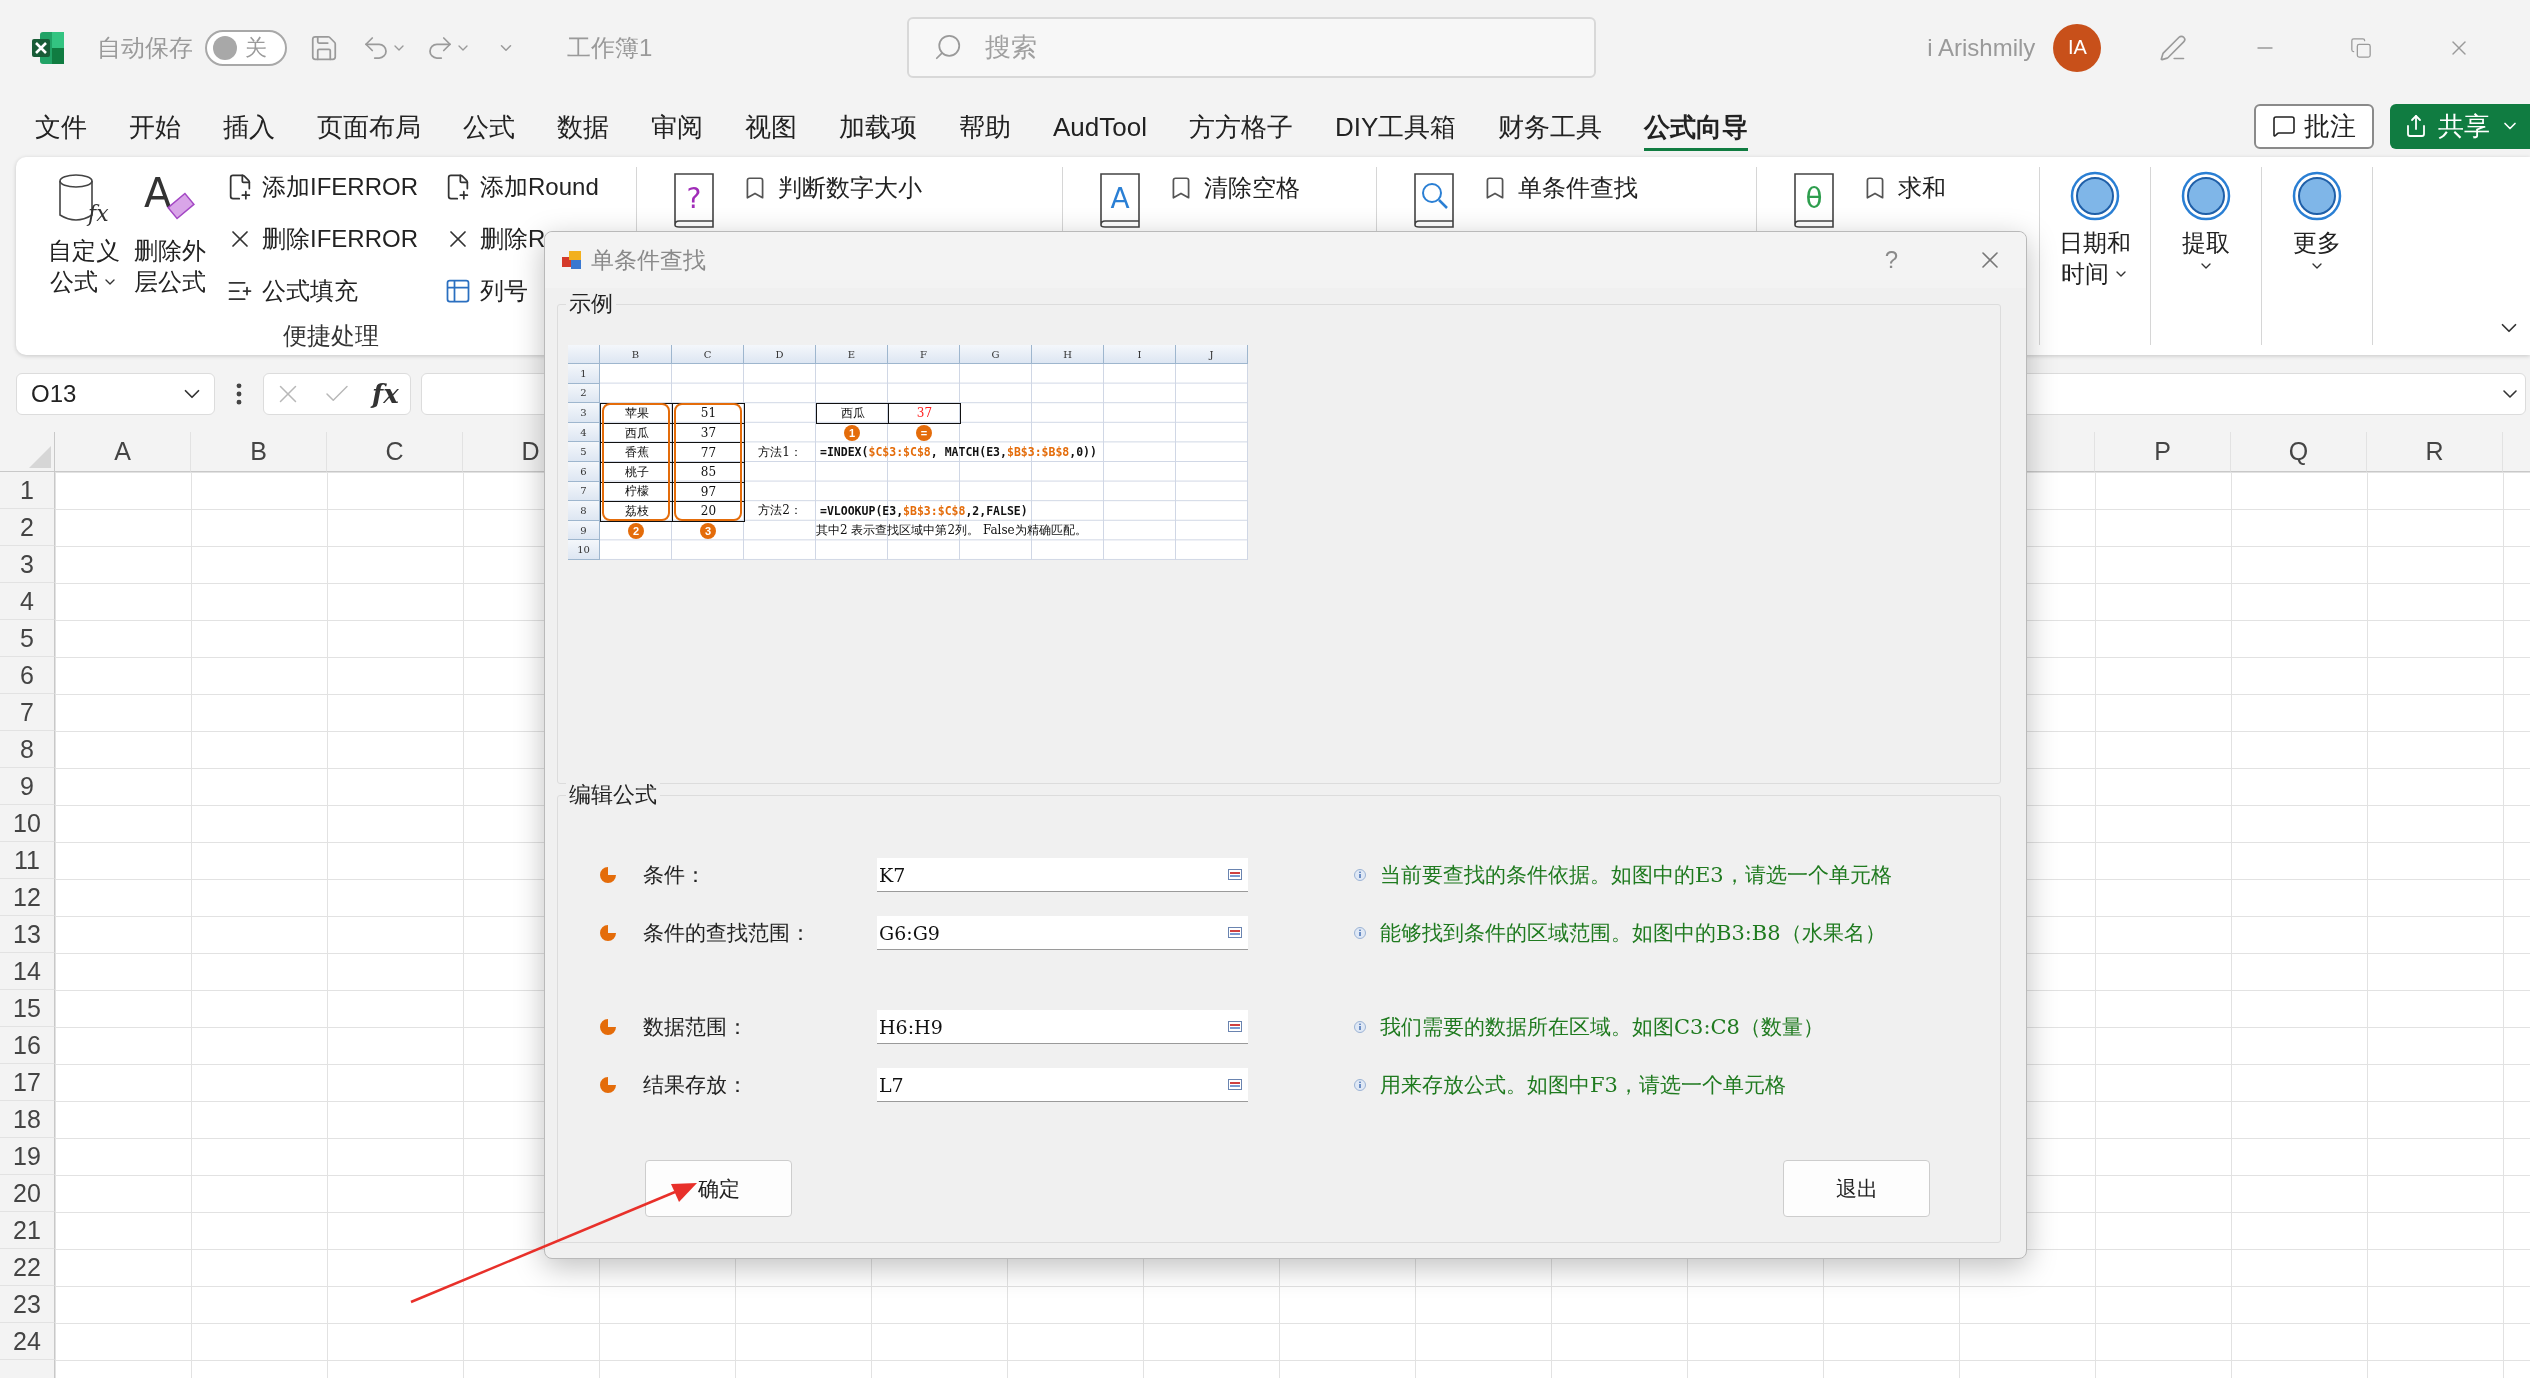 This screenshot has height=1378, width=2530. I want to click on formula-text: =VLOOKUP(E3,$B$3:$C$8,2,FALSE), so click(924, 511).